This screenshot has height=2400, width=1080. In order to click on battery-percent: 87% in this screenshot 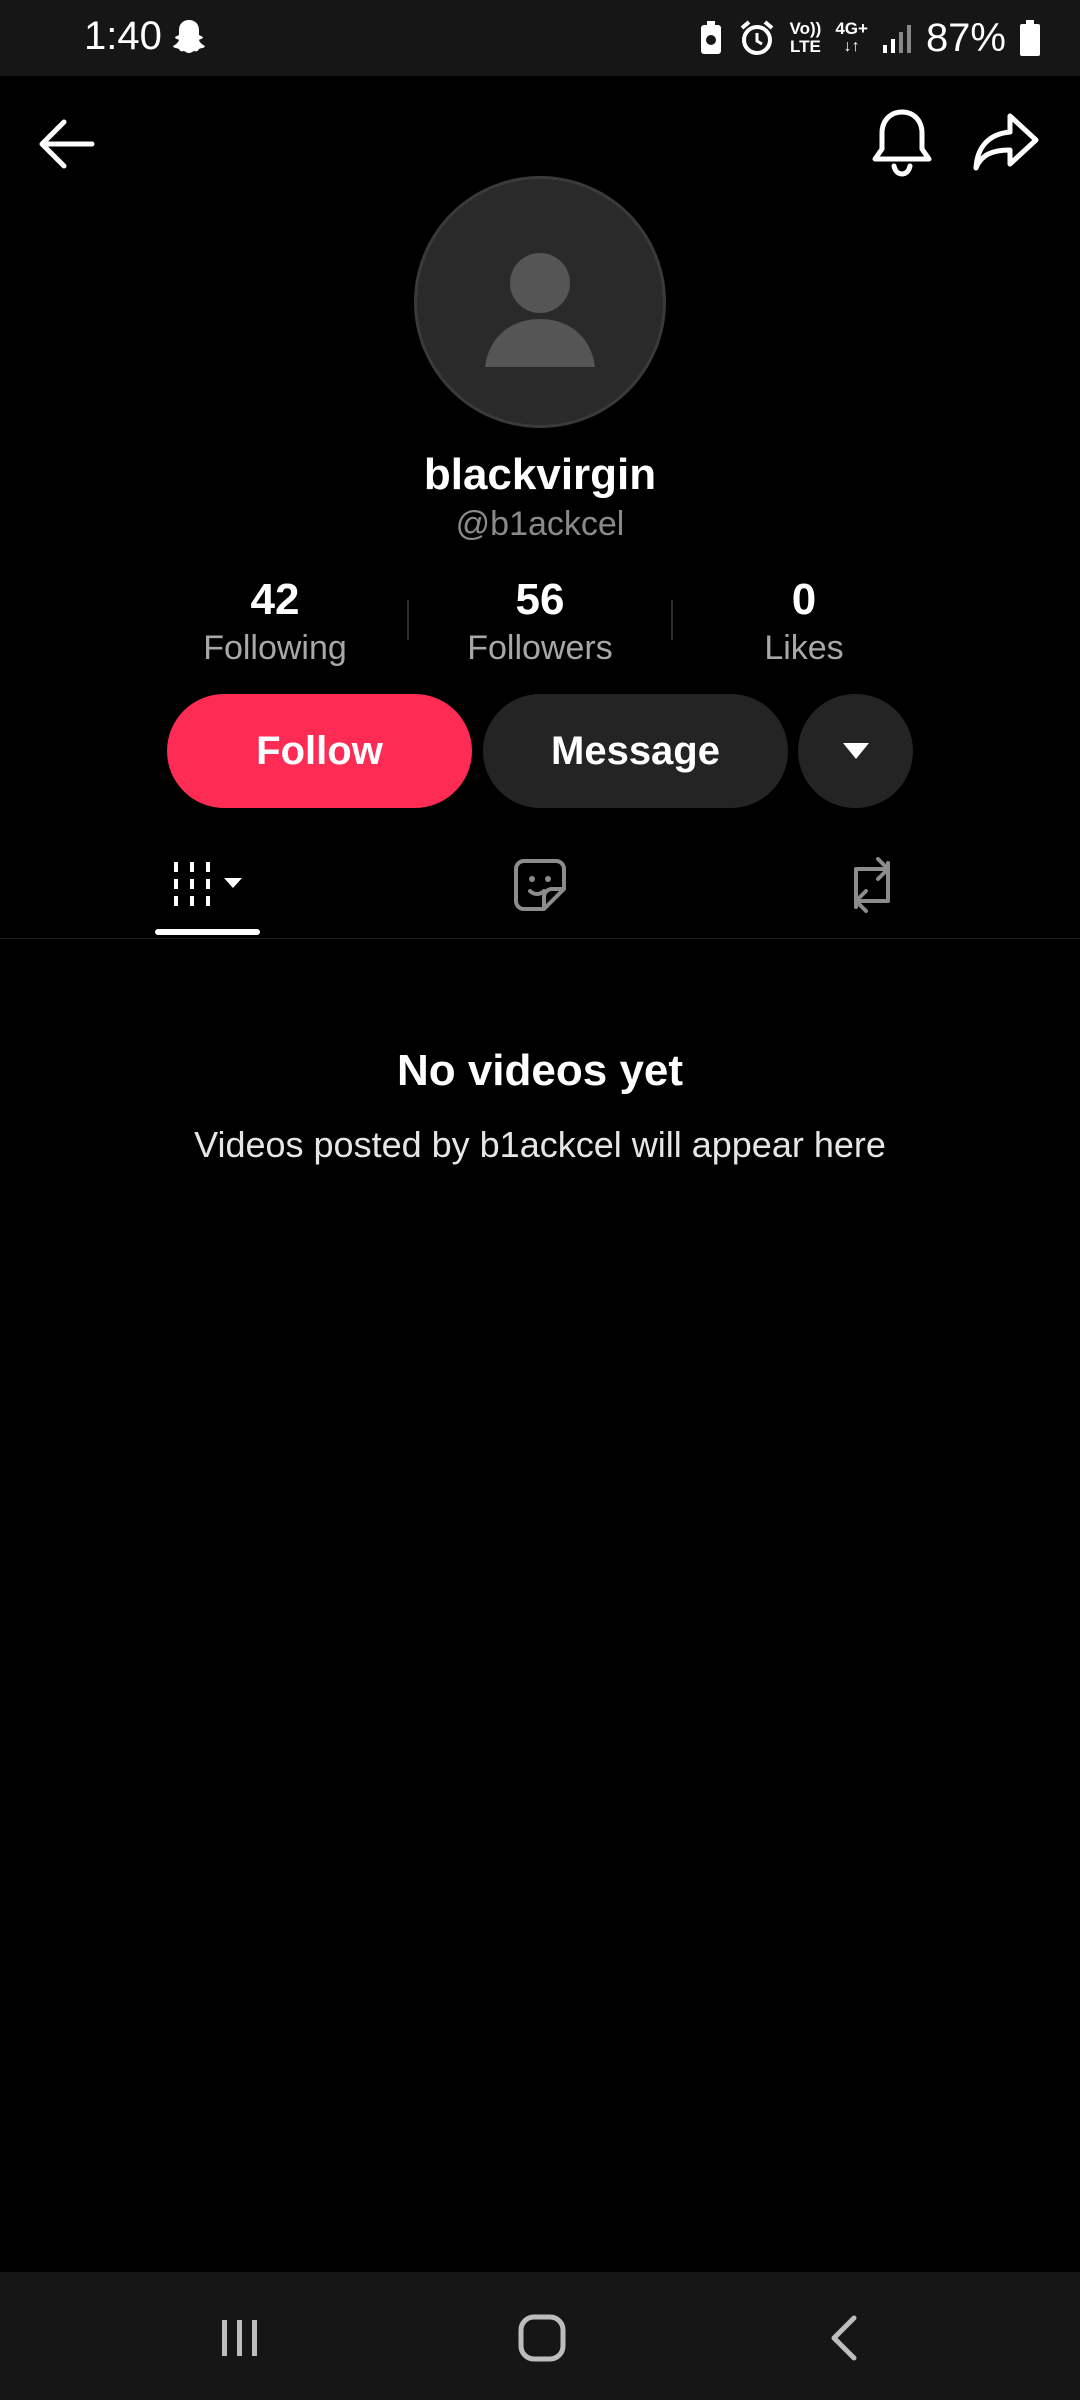, I will do `click(965, 37)`.